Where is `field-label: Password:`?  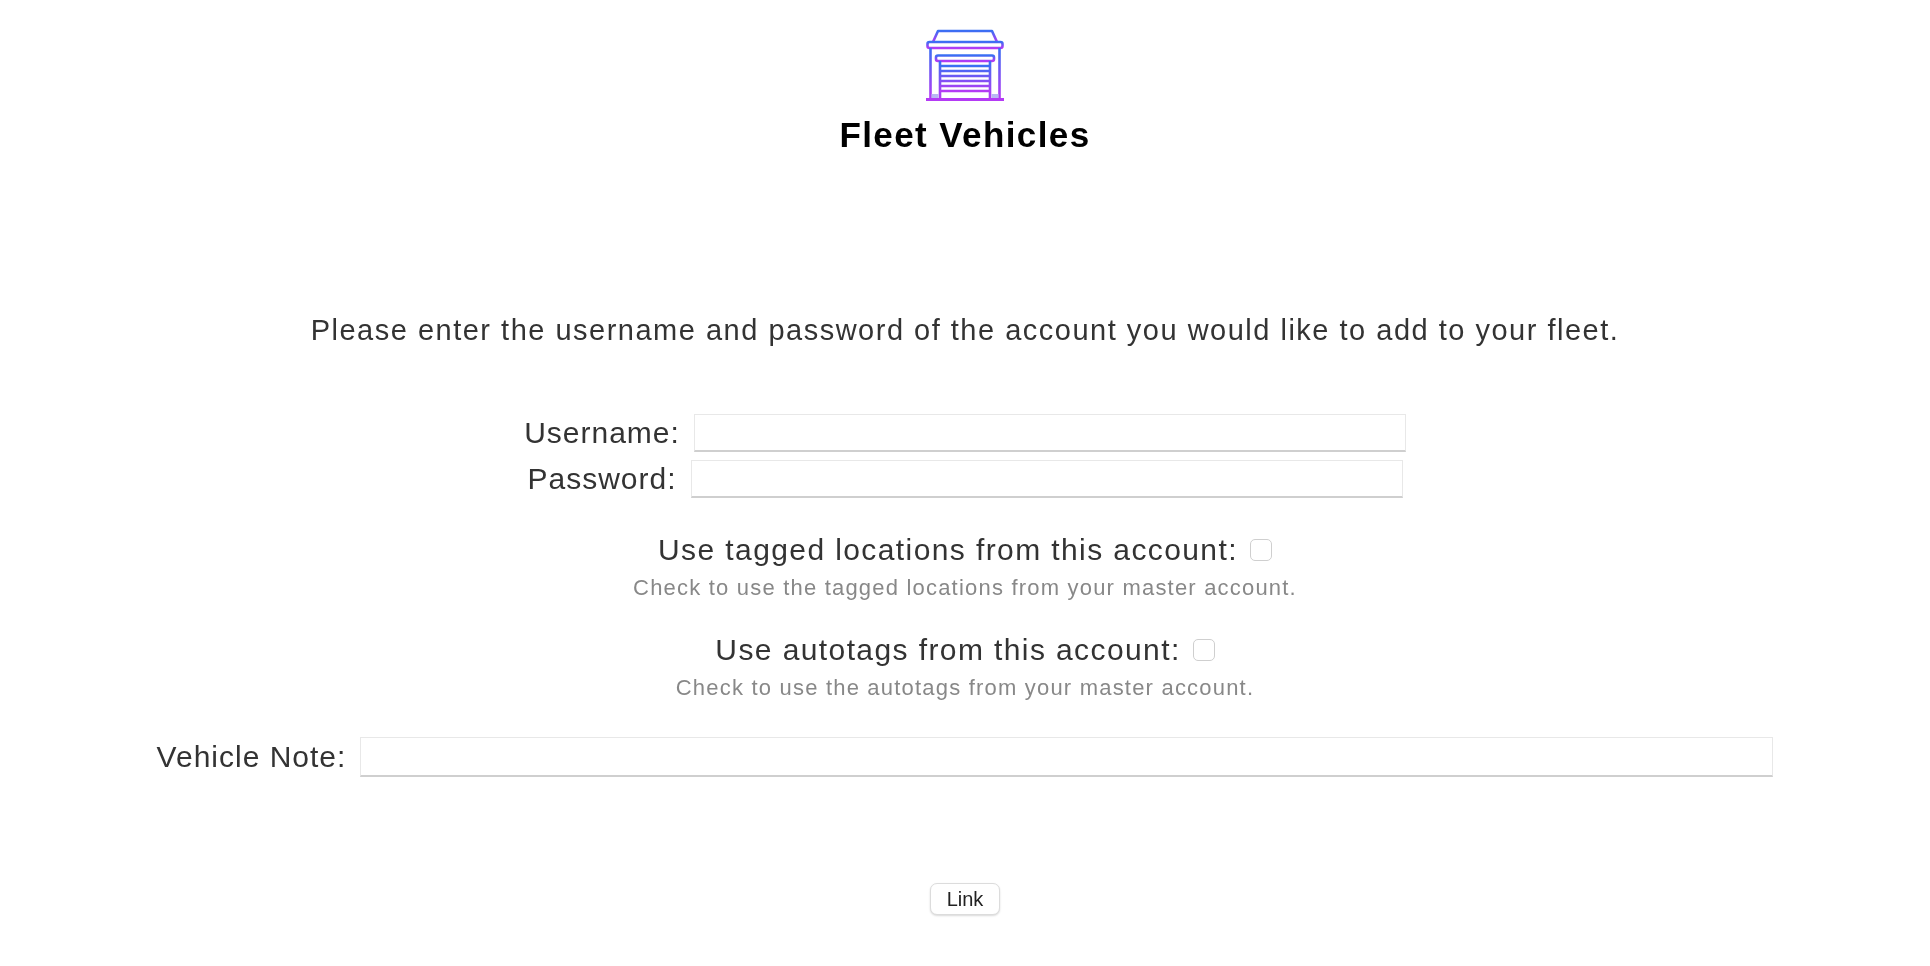
field-label: Password: is located at coordinates (602, 479).